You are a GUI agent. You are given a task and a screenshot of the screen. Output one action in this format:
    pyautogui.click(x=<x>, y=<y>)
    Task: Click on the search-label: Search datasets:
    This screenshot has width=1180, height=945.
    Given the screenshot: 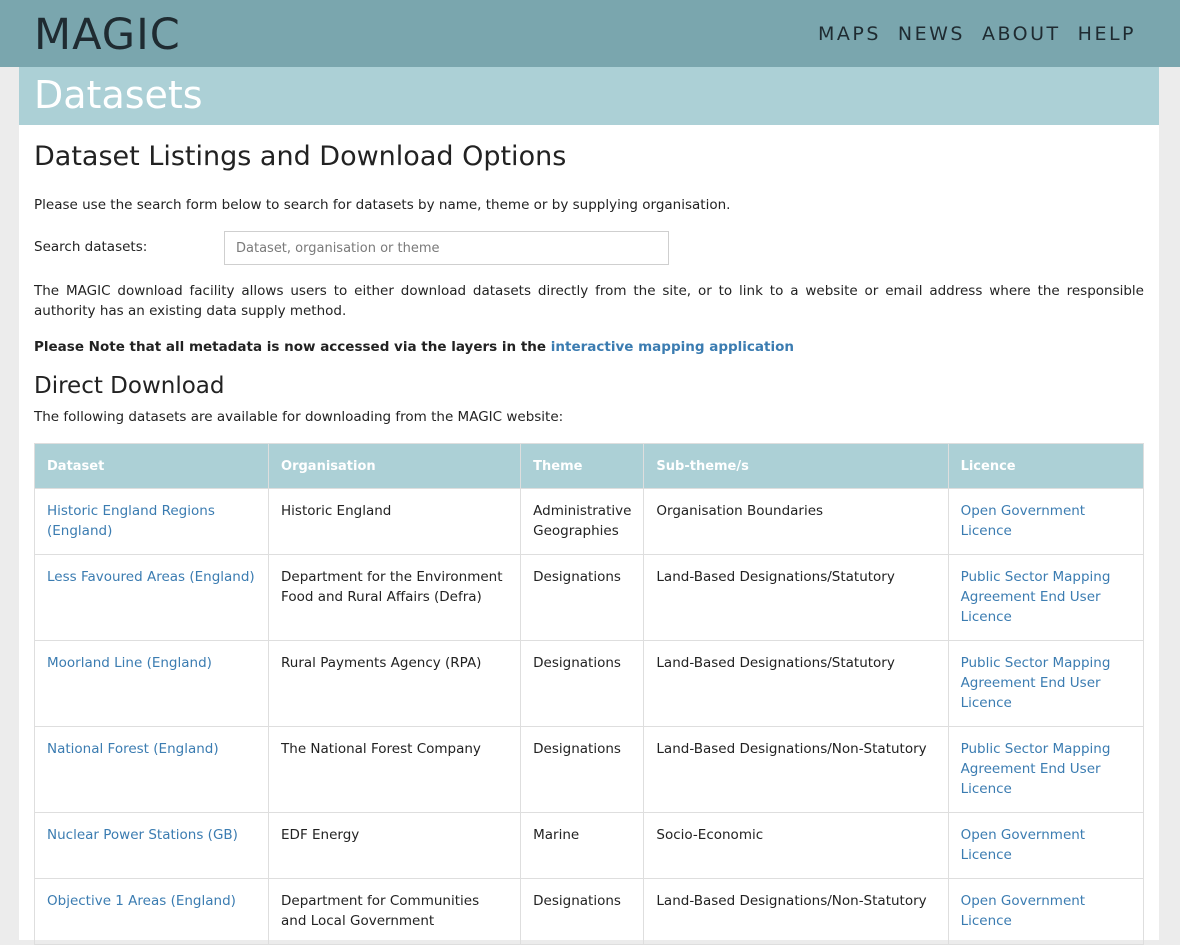 What is the action you would take?
    pyautogui.click(x=91, y=247)
    